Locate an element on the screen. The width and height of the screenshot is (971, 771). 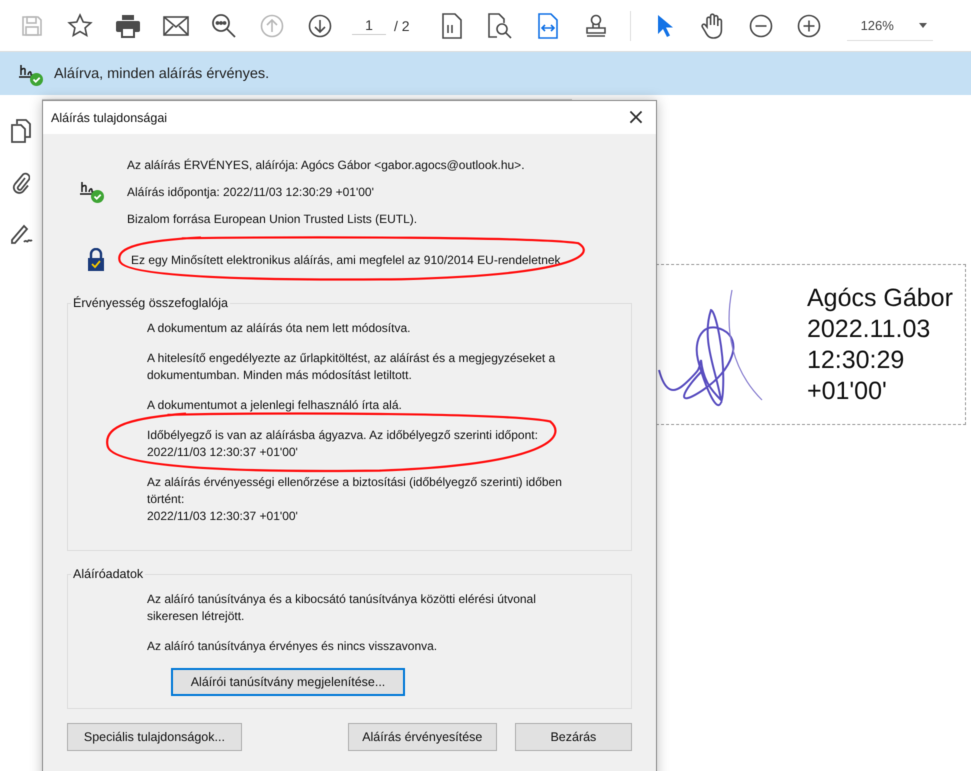
group-title: Aláíróadatok is located at coordinates (108, 574).